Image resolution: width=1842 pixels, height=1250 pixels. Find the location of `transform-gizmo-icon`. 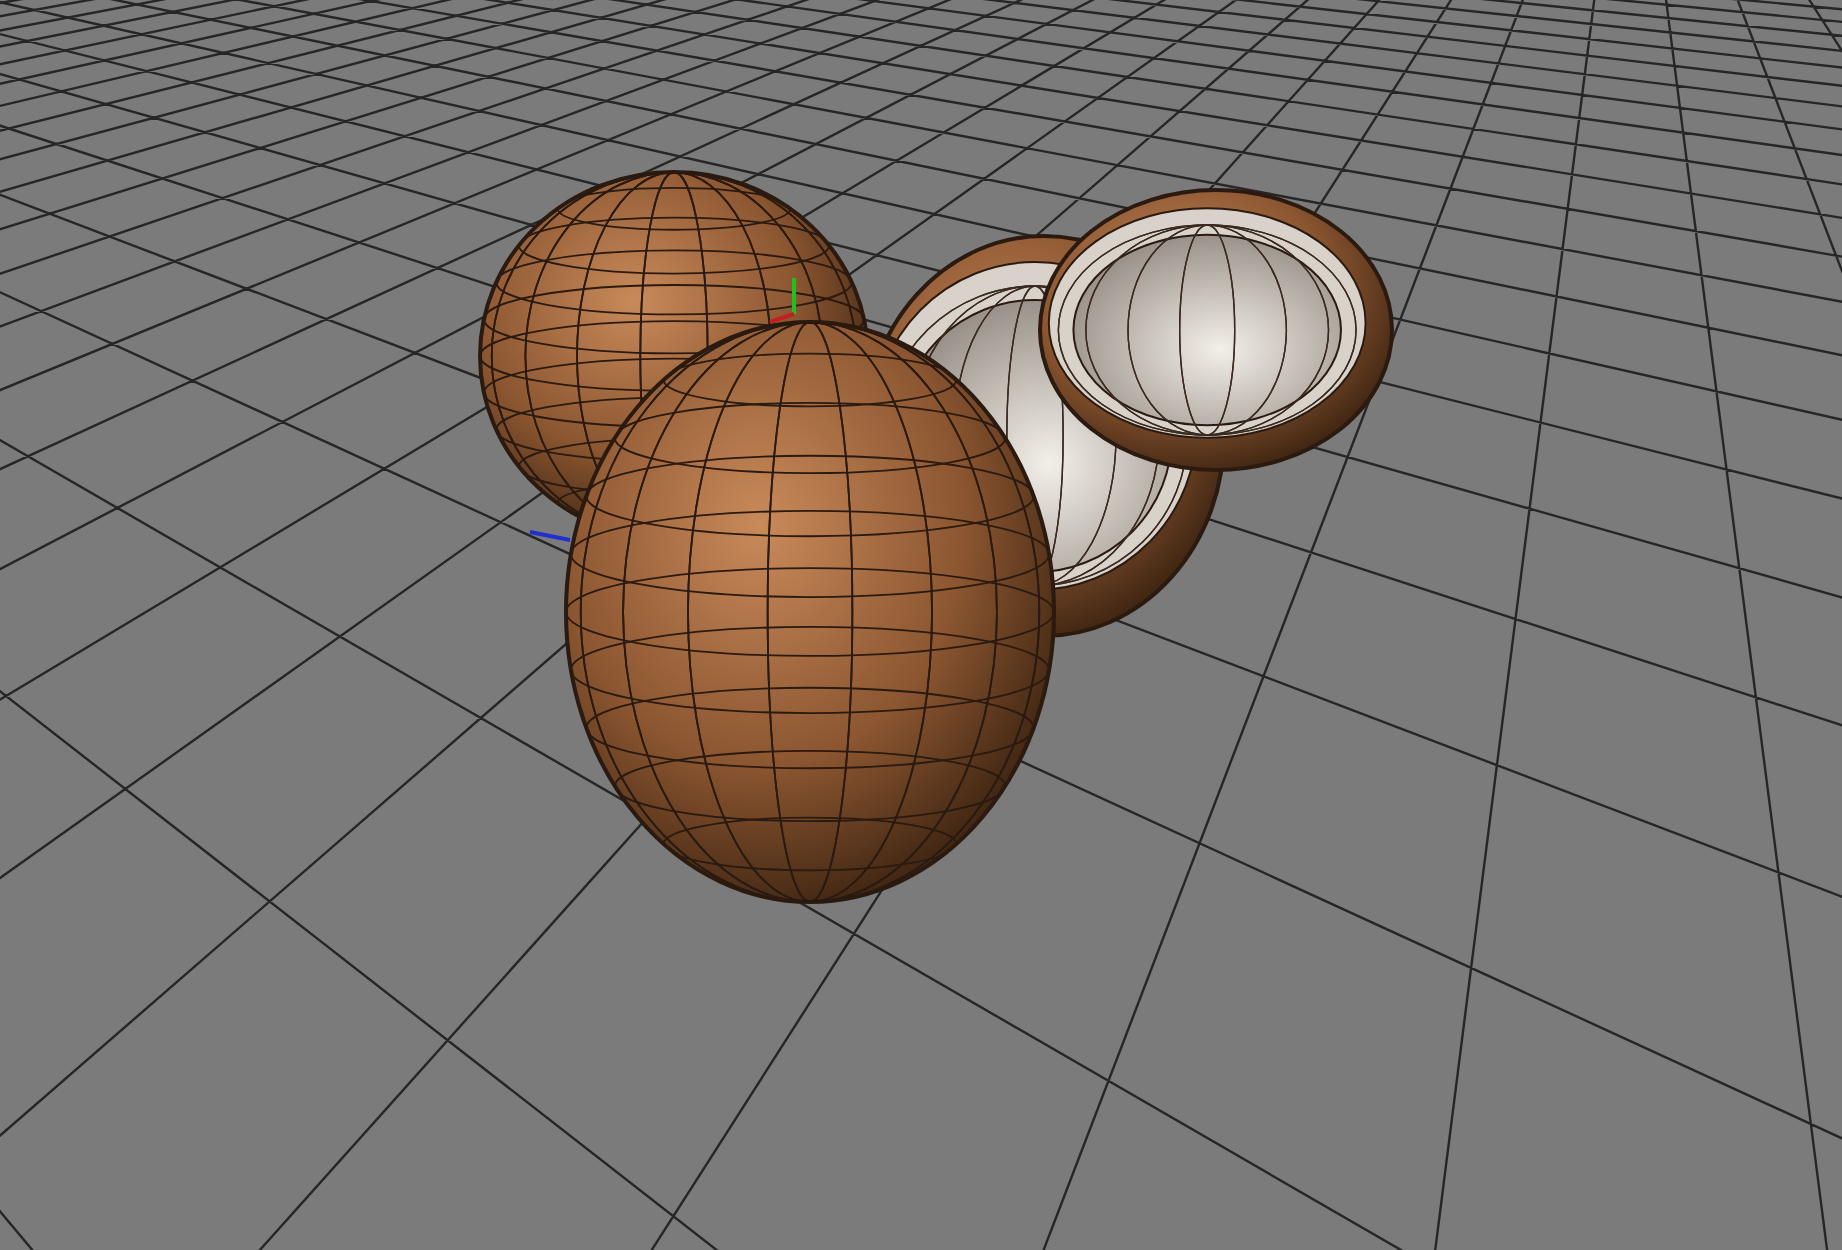

transform-gizmo-icon is located at coordinates (662, 410).